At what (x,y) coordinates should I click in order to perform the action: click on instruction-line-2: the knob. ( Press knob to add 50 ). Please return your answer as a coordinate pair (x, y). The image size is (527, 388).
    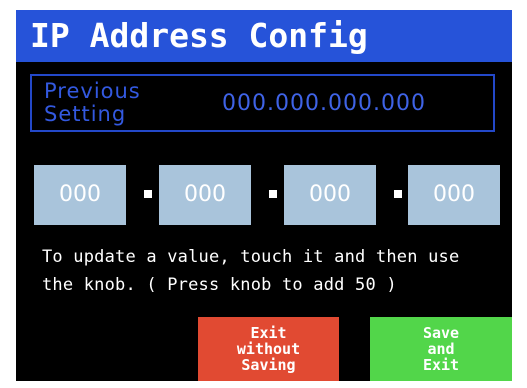
    Looking at the image, I should click on (219, 285).